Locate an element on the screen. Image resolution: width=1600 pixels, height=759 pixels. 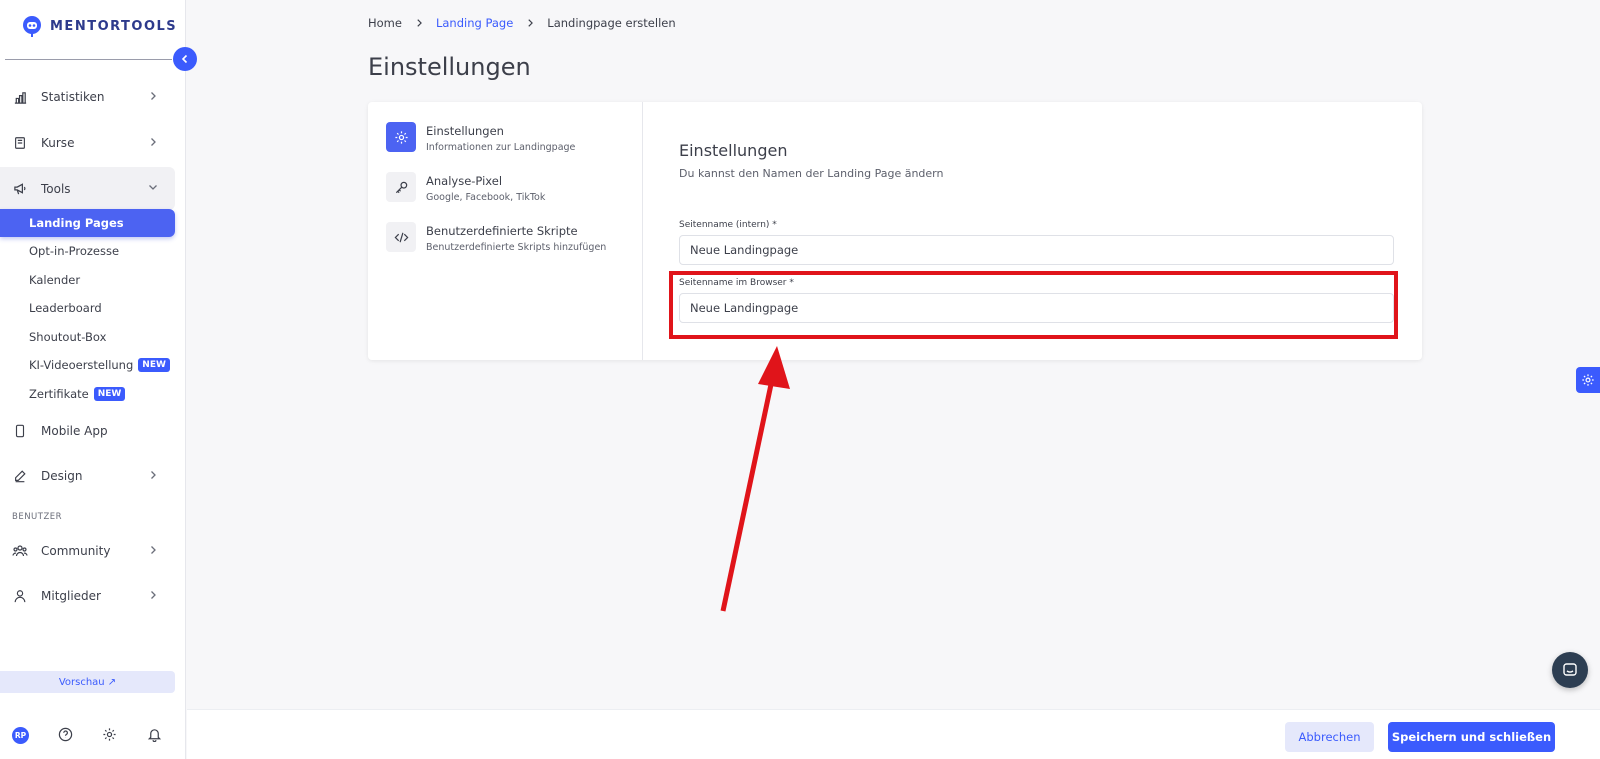
megaphone-icon is located at coordinates (20, 189).